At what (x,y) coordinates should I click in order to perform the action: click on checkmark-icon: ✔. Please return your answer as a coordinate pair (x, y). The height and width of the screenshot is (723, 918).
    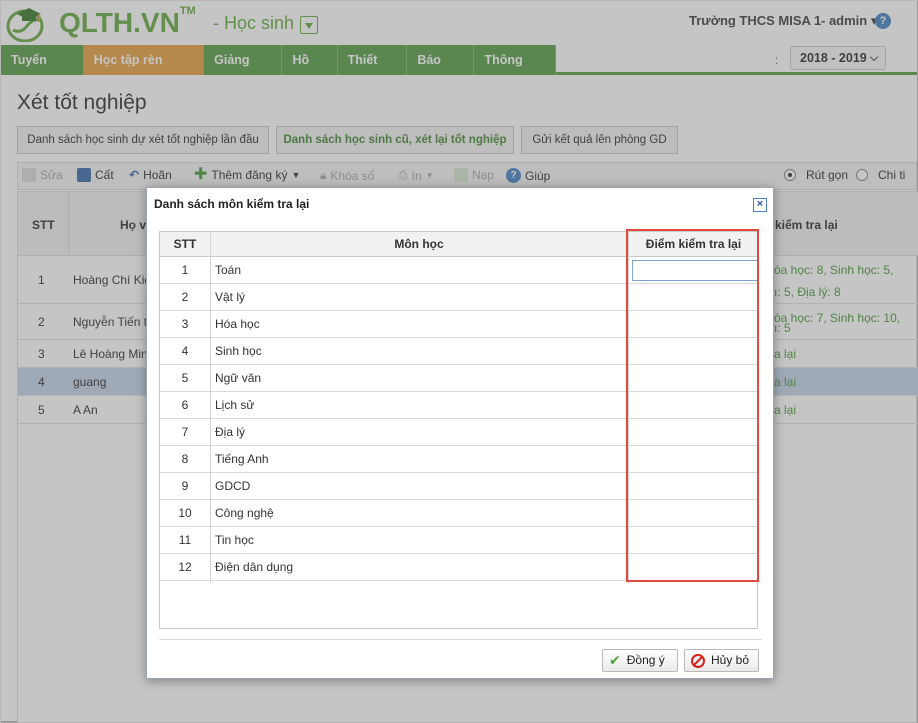
    Looking at the image, I should click on (615, 660).